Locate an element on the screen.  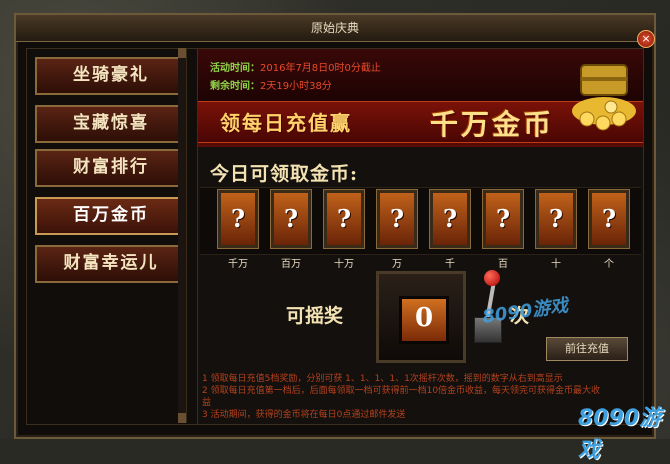
slot-label: 百万 is located at coordinates (291, 264).